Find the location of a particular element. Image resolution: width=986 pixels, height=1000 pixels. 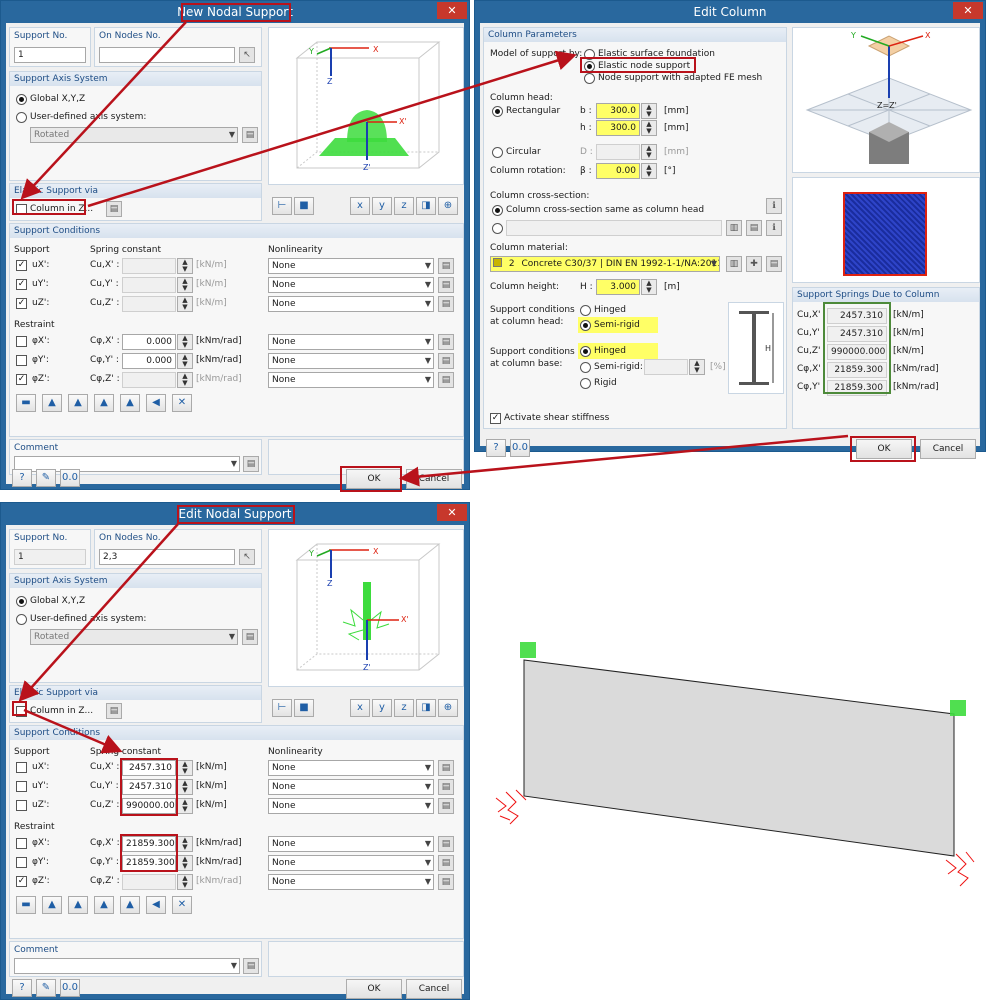

base-semi-radio is located at coordinates (585, 367).